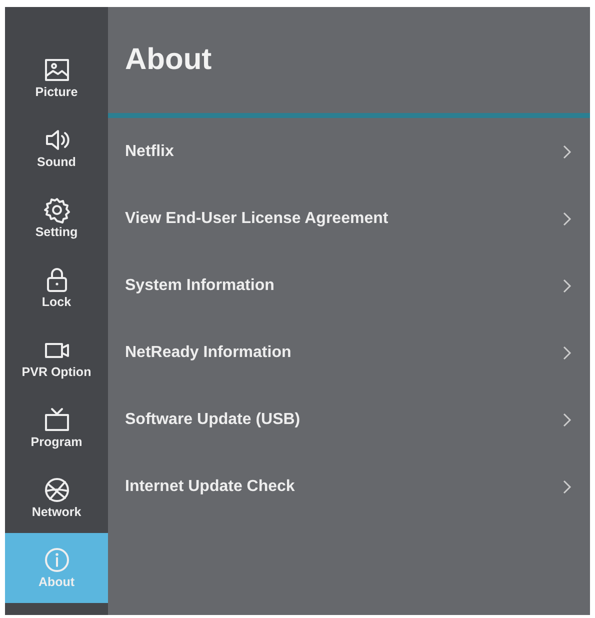  What do you see at coordinates (212, 420) in the screenshot?
I see `menu-item: Software Update (USB)` at bounding box center [212, 420].